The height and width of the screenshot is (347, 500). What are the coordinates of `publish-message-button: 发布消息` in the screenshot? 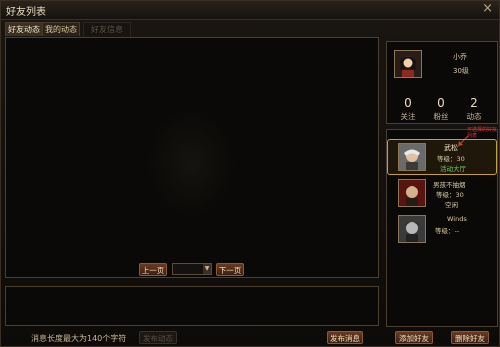 It's located at (345, 337).